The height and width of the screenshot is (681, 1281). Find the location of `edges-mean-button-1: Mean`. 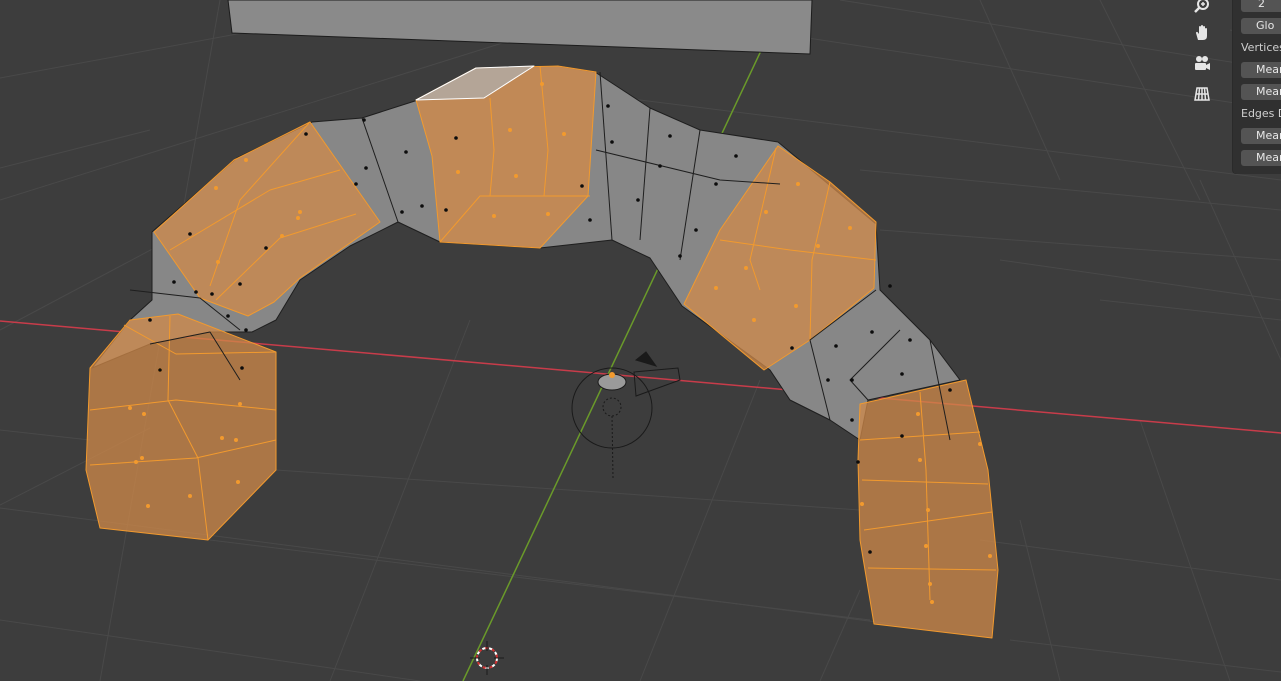

edges-mean-button-1: Mean is located at coordinates (1261, 136).